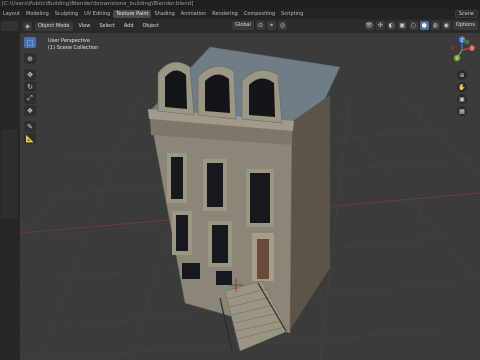 The image size is (480, 360). I want to click on tab-shading: Shading, so click(164, 14).